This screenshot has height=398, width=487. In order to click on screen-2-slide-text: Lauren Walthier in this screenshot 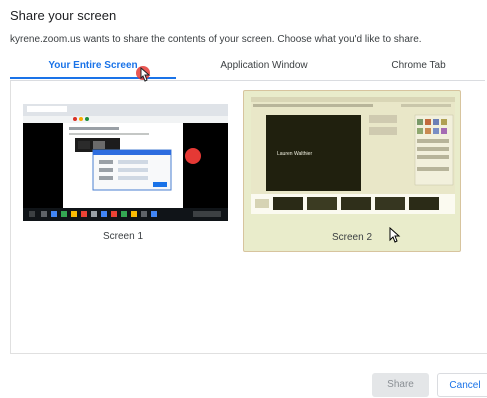, I will do `click(295, 154)`.